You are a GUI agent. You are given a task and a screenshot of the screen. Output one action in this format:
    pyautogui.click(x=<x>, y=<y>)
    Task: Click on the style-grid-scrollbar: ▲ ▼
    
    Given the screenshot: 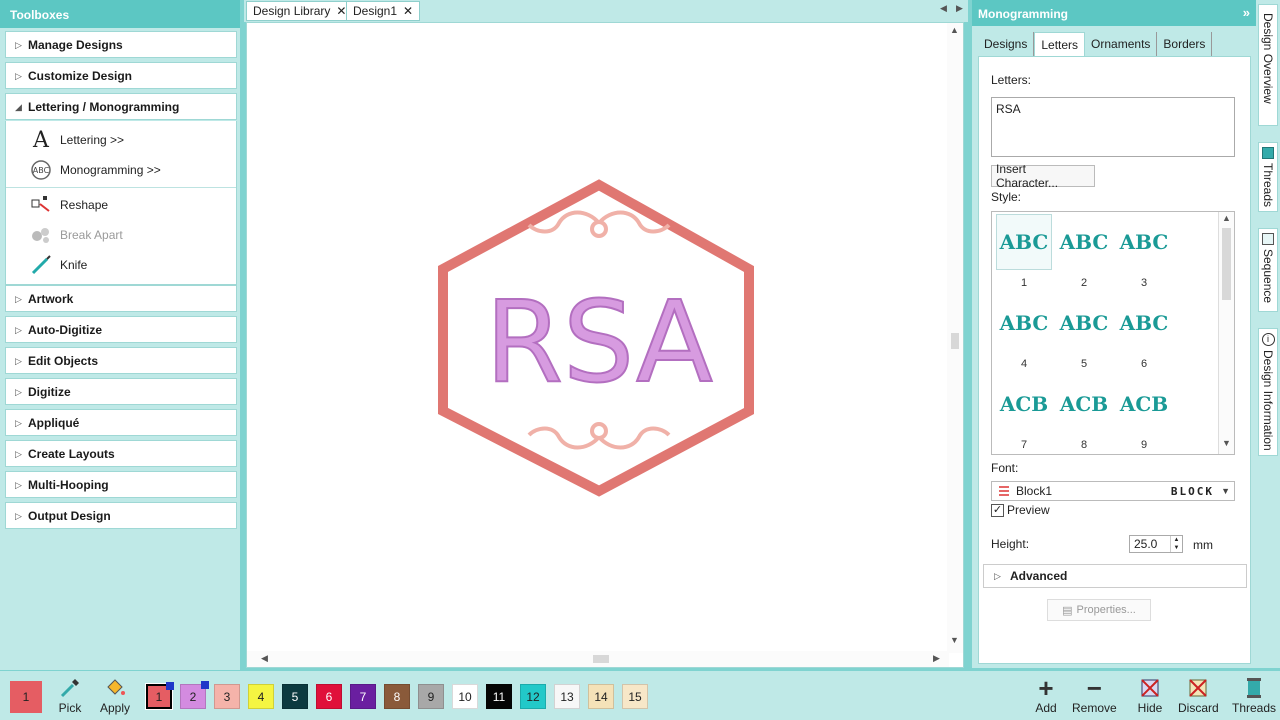 What is the action you would take?
    pyautogui.click(x=1226, y=333)
    